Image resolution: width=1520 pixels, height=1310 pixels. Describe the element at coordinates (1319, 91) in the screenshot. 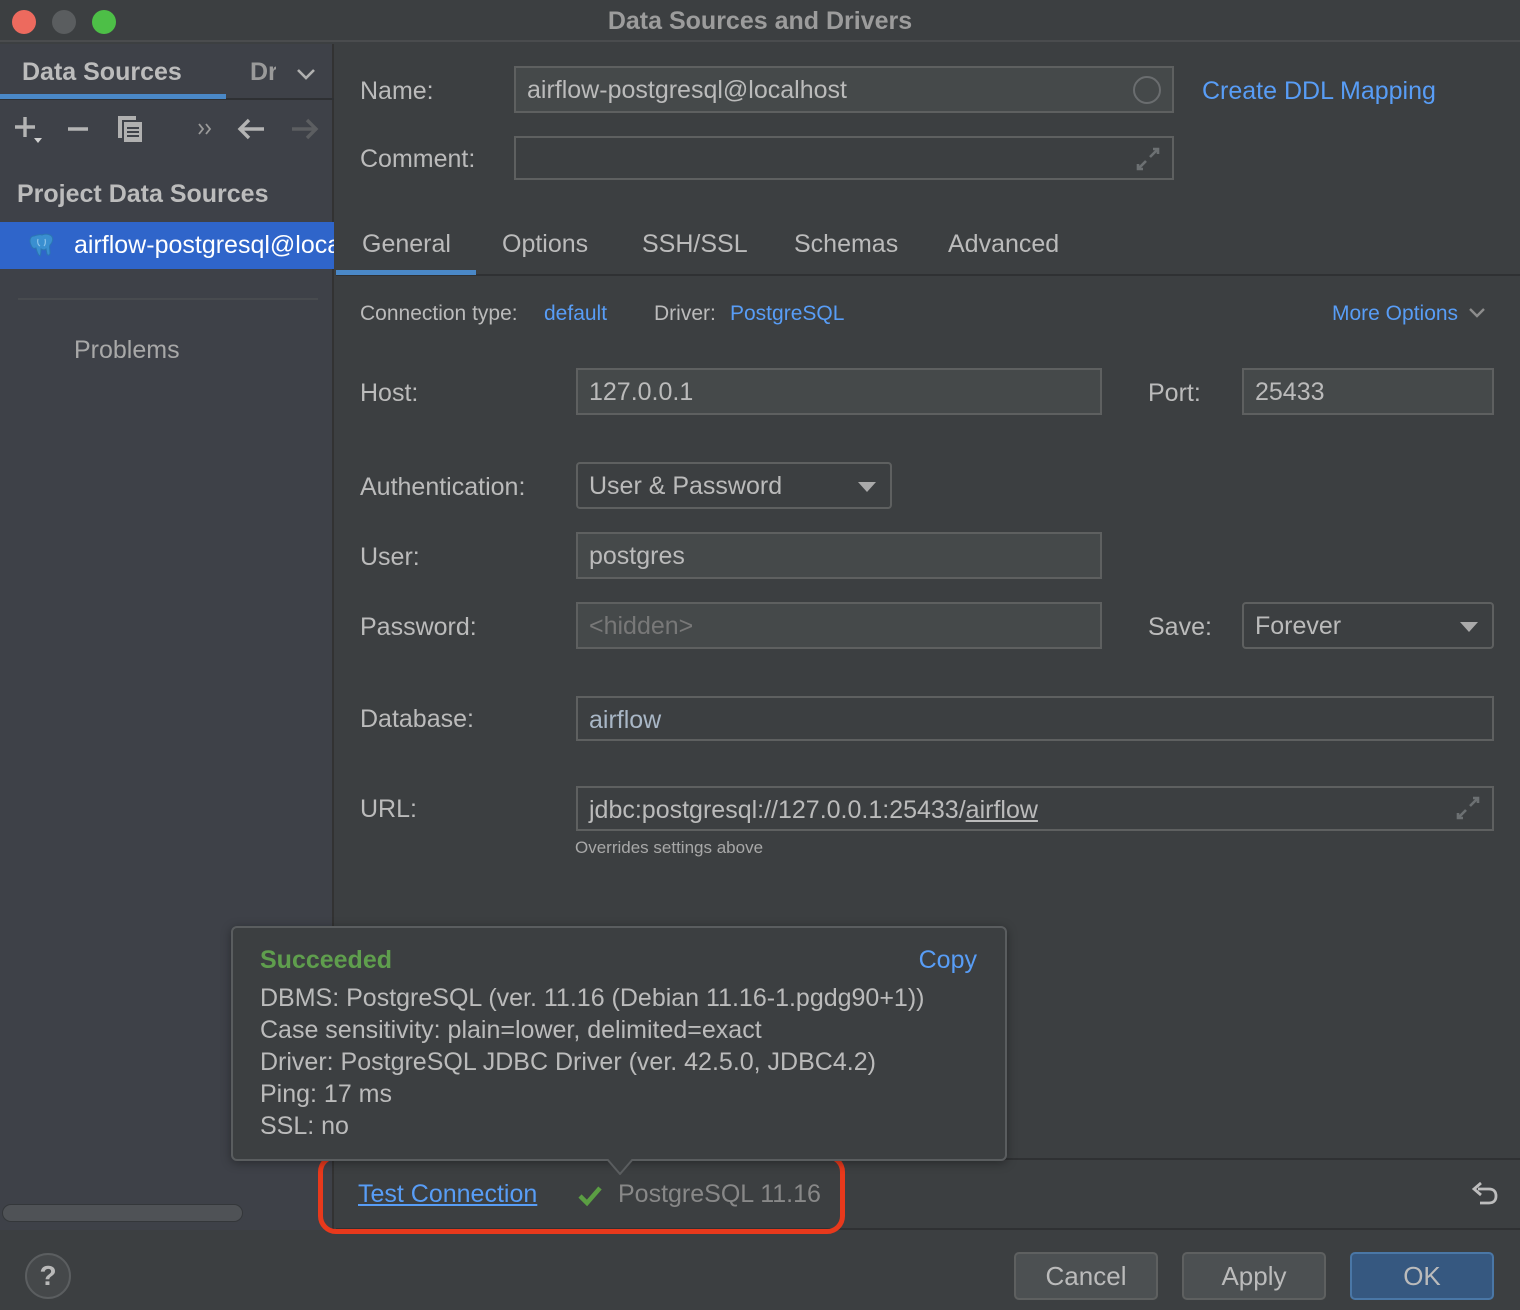

I see `create-ddl-mapping-link: Create DDL Mapping` at that location.